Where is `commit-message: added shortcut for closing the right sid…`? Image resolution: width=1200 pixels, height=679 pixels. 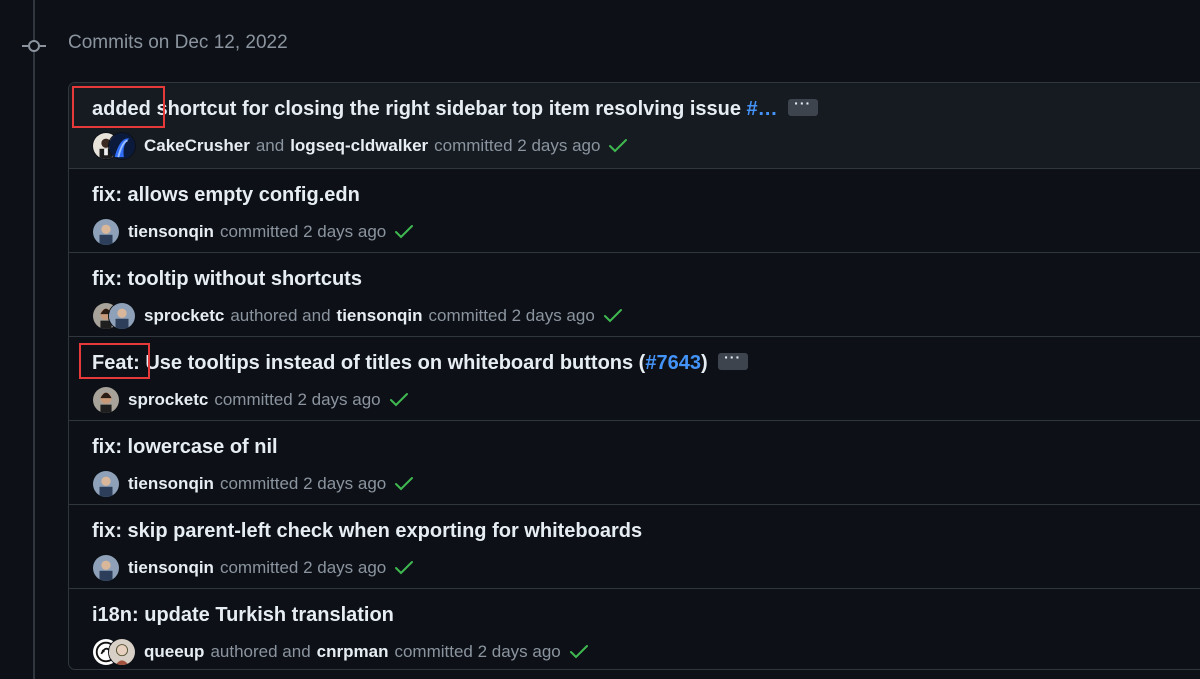 commit-message: added shortcut for closing the right sid… is located at coordinates (455, 108).